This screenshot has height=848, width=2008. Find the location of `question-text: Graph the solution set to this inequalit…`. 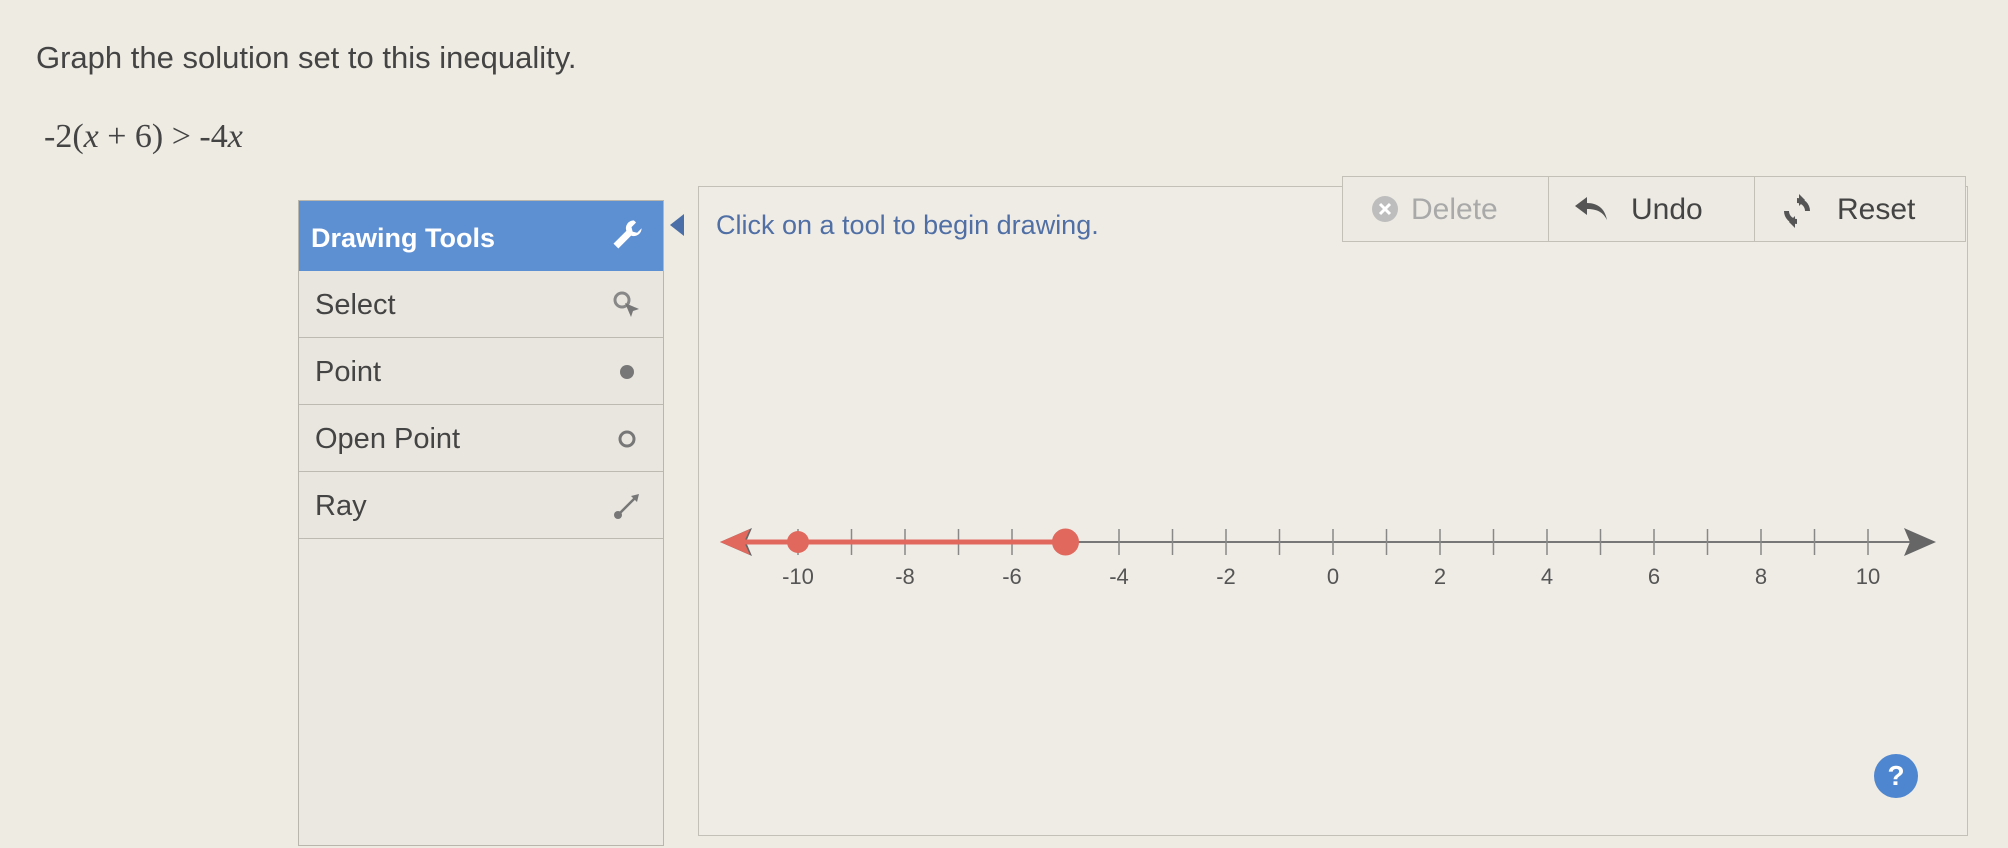

question-text: Graph the solution set to this inequalit… is located at coordinates (306, 57).